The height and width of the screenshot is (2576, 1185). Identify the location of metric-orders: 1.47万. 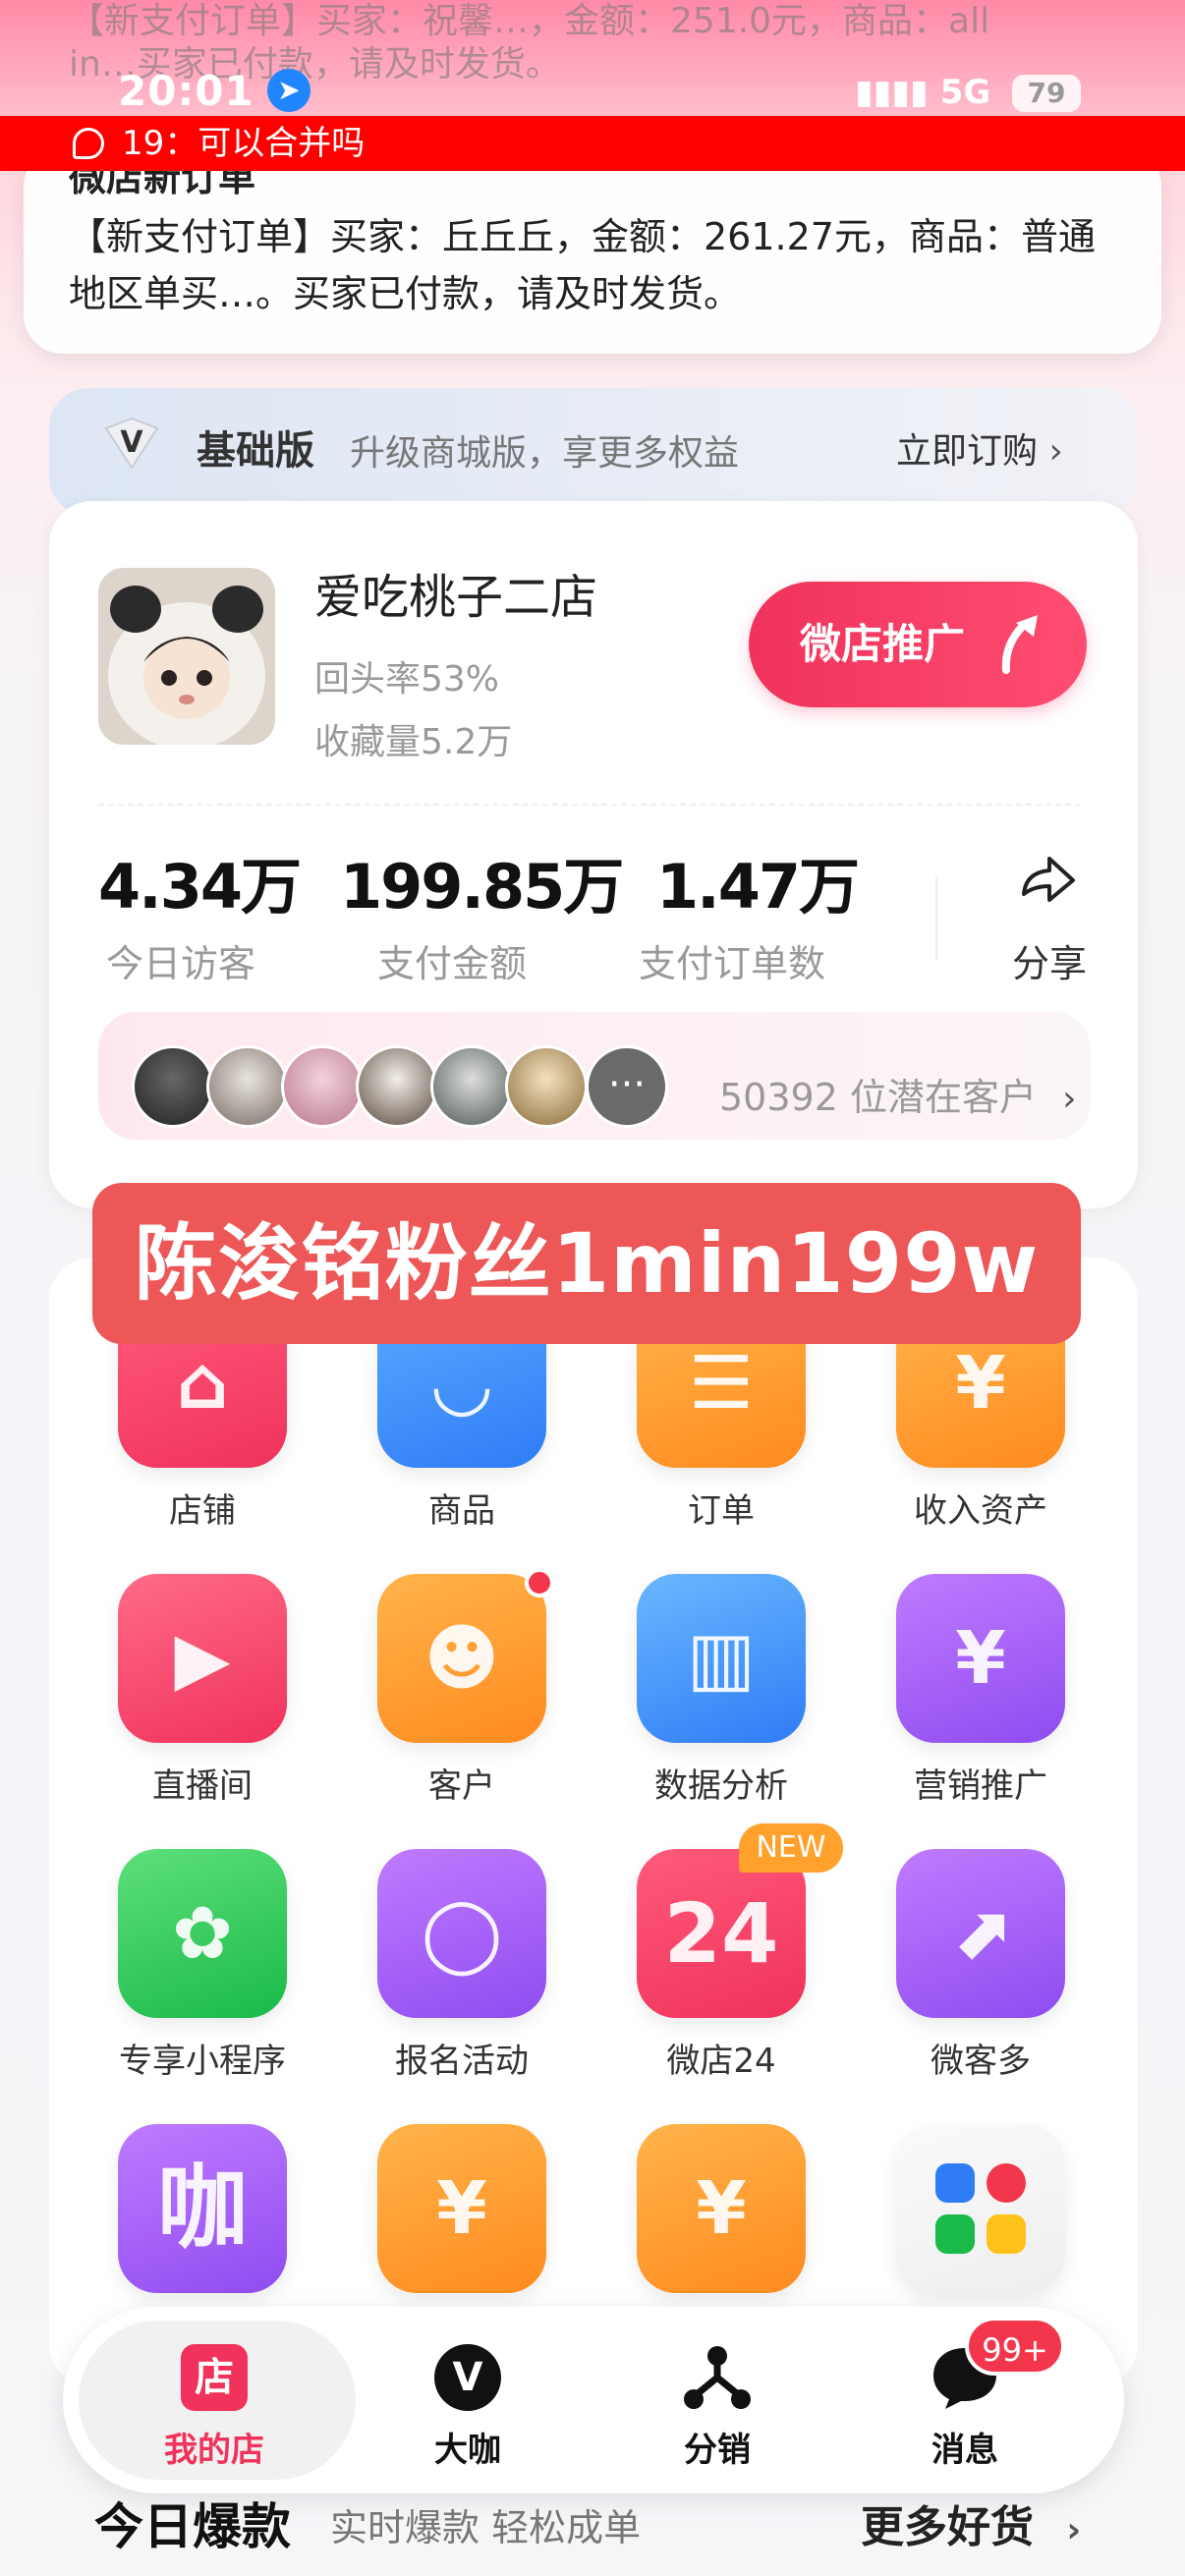
(758, 881).